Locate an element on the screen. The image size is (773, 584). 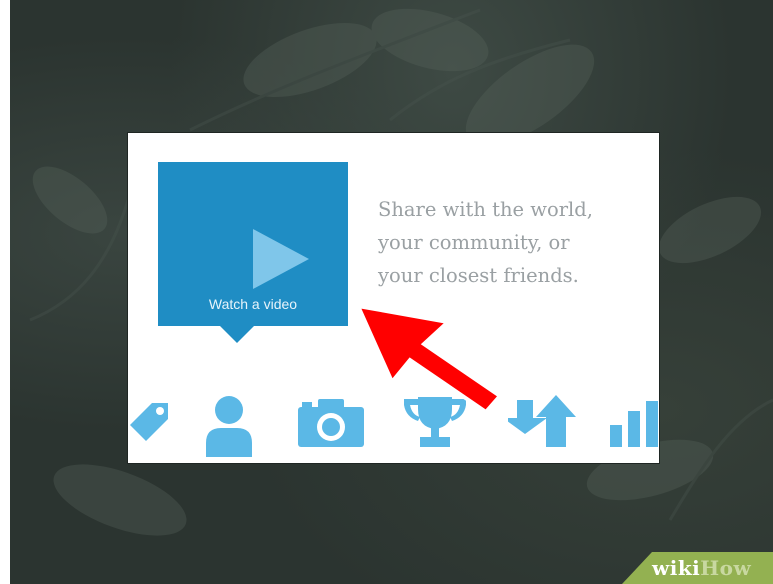
wikihow-watermark-text: wikiHow is located at coordinates (701, 568).